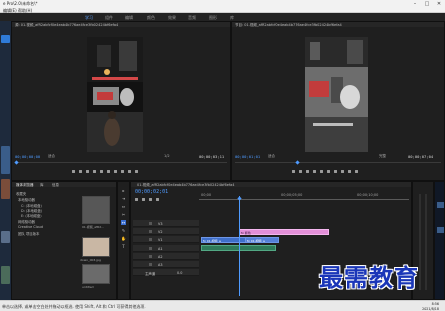 Image resolution: width=445 pixels, height=311 pixels. What do you see at coordinates (304, 199) in the screenshot?
I see `timeline-ruler` at bounding box center [304, 199].